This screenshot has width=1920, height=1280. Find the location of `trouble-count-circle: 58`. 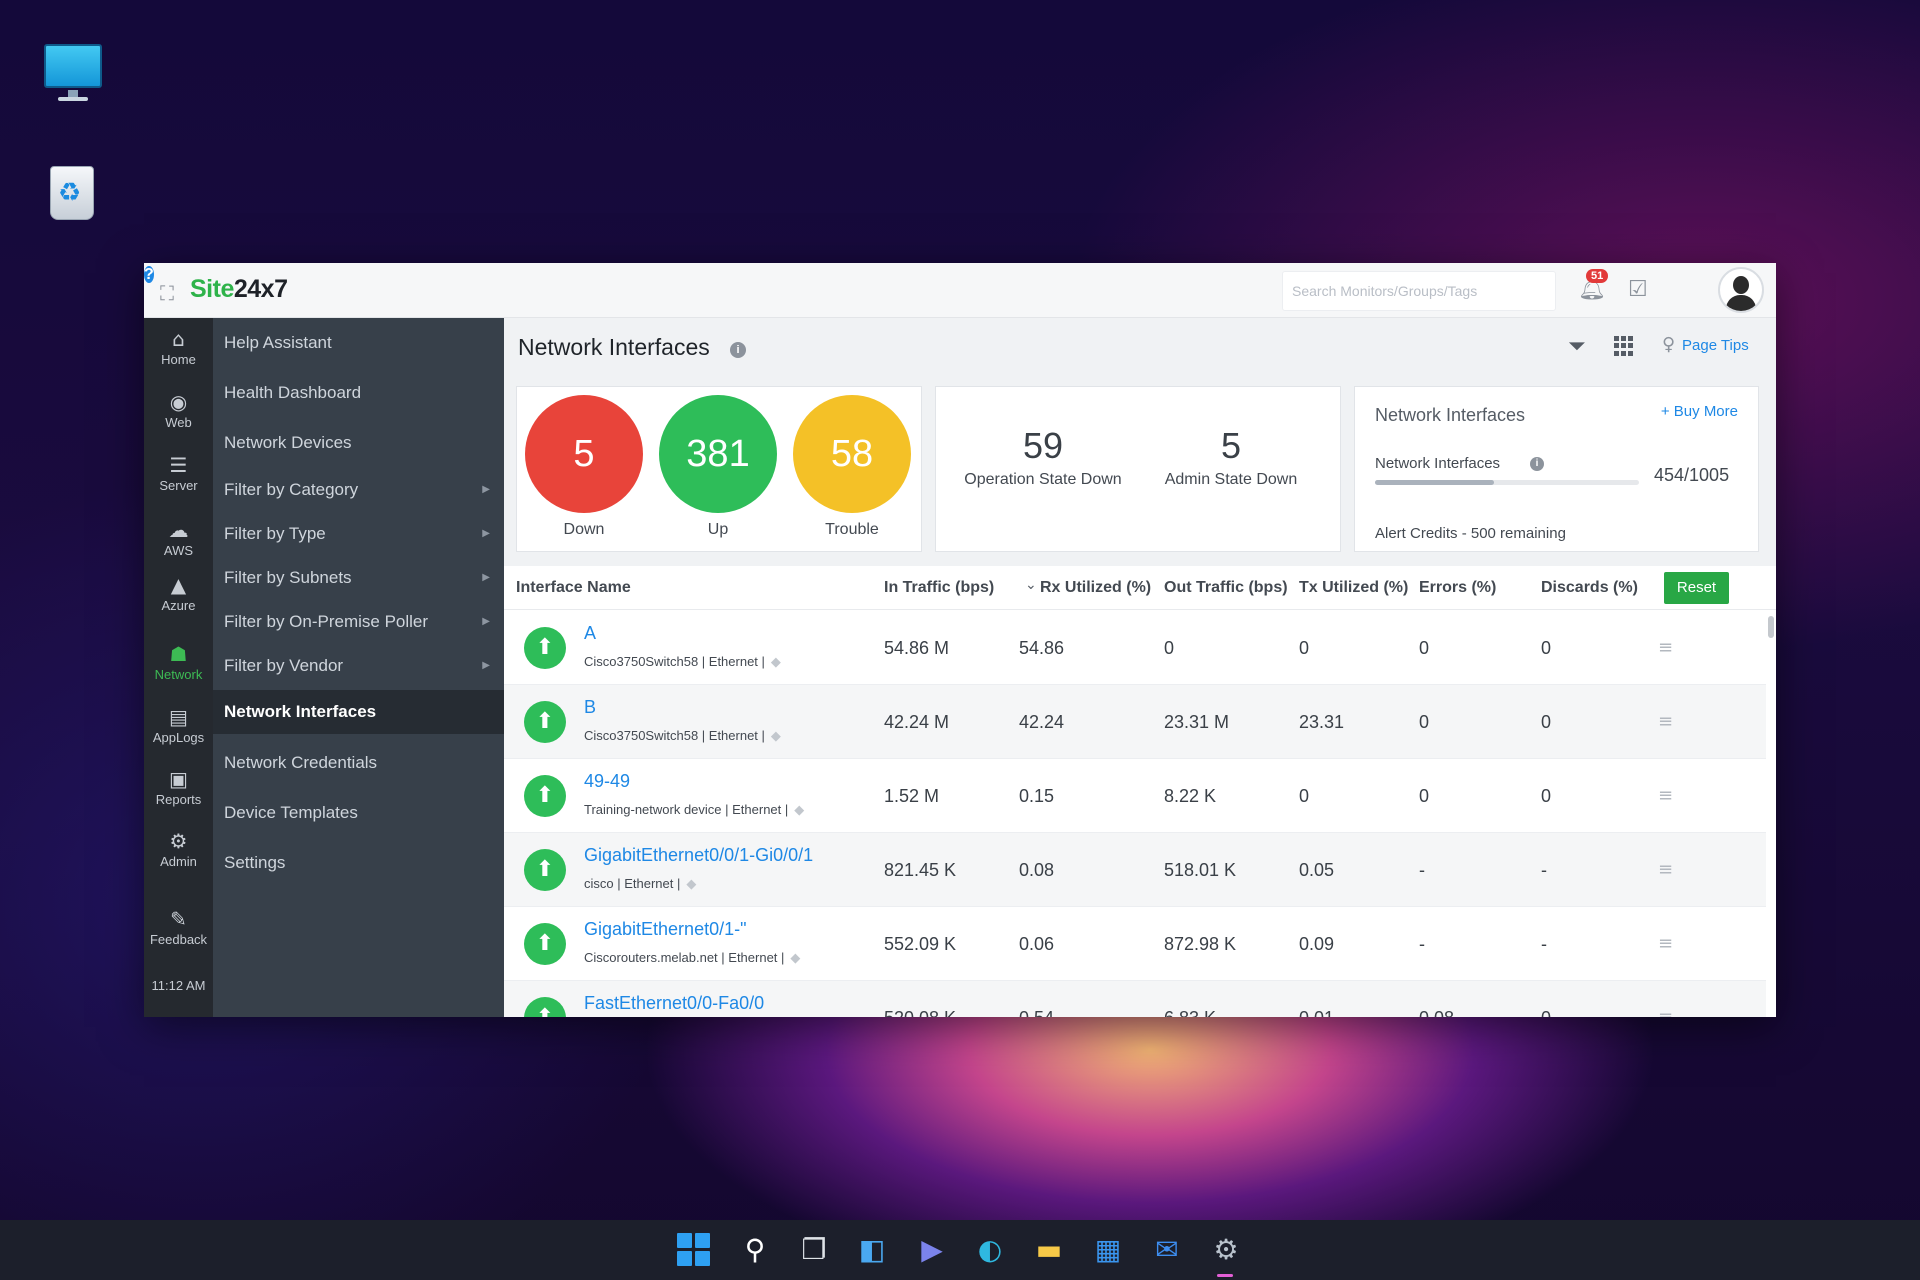

trouble-count-circle: 58 is located at coordinates (852, 454).